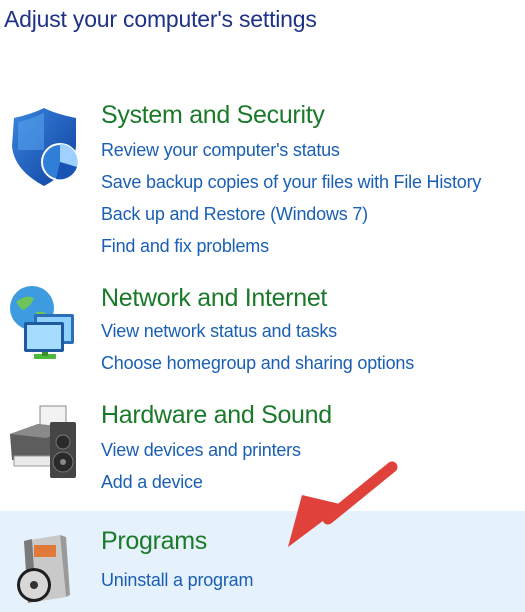 Image resolution: width=525 pixels, height=612 pixels. What do you see at coordinates (257, 363) in the screenshot?
I see `link-homegroup-sharing: Choose homegroup and sharing options` at bounding box center [257, 363].